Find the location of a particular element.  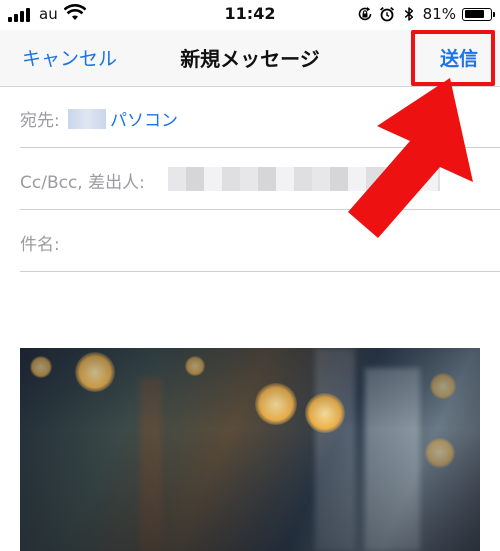

battery-icon is located at coordinates (478, 14).